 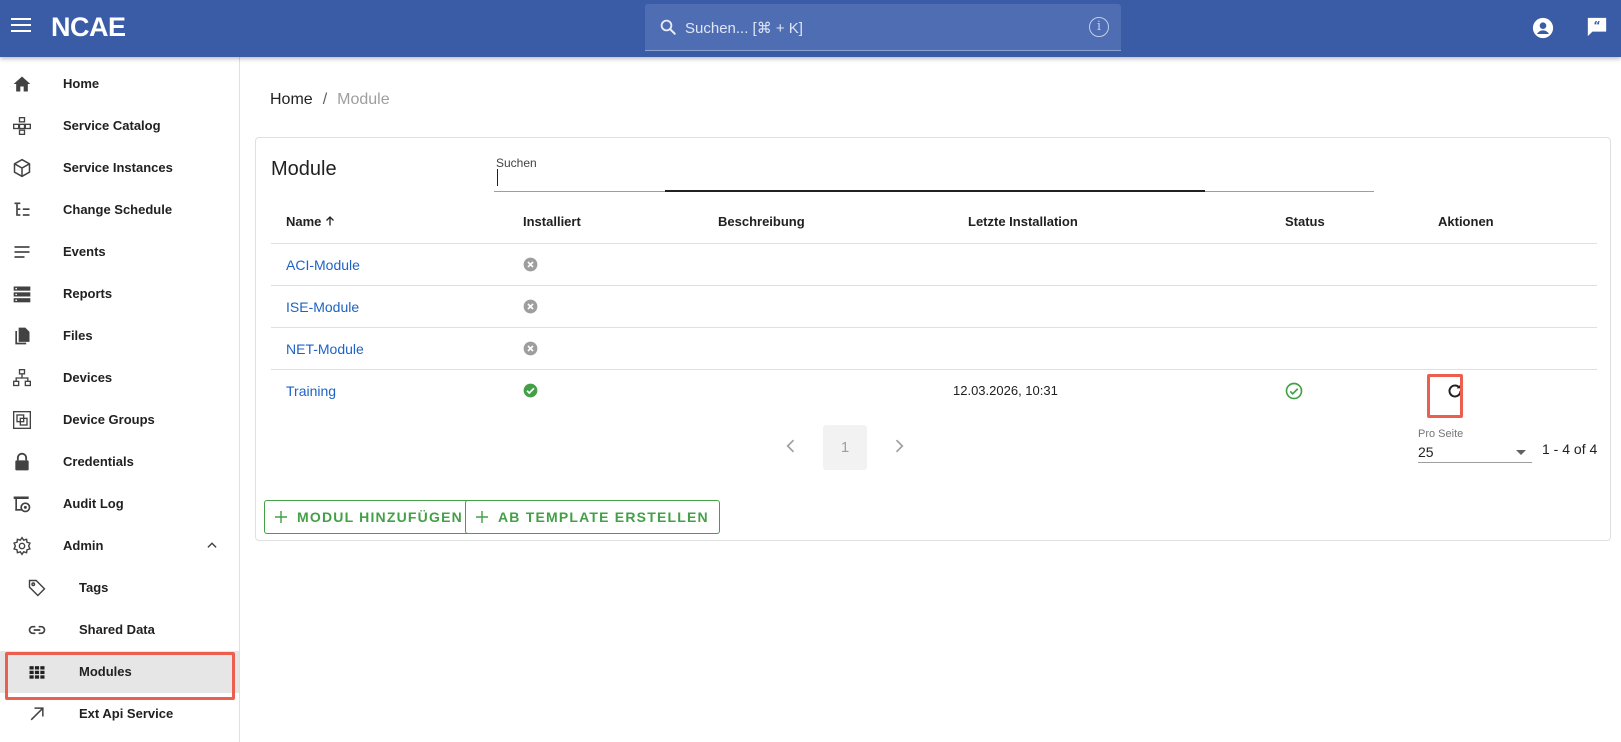 I want to click on sidebar-item-devices: Devices, so click(x=119, y=378).